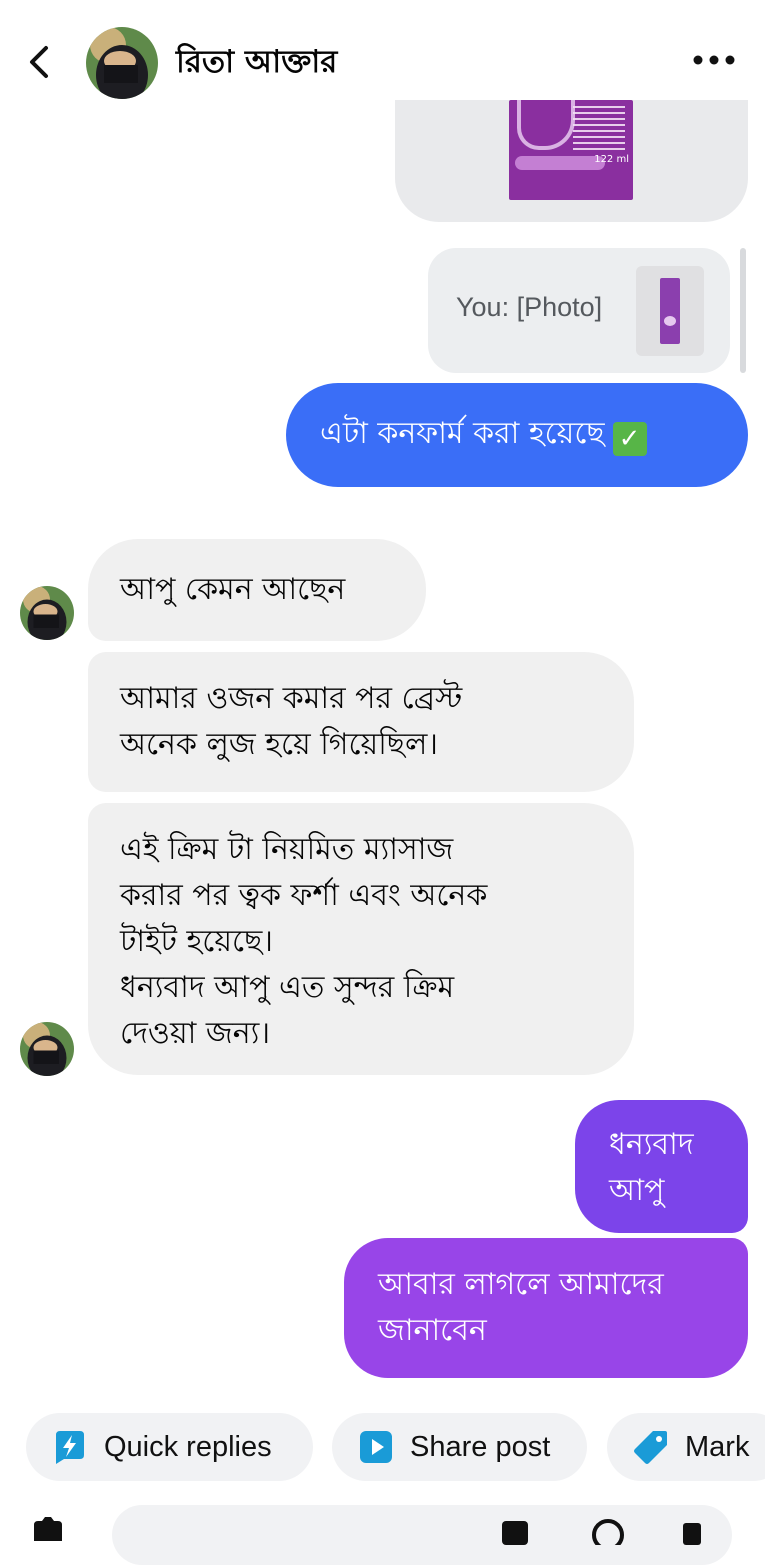 The width and height of the screenshot is (765, 1565). I want to click on product-volume: 122 ml, so click(611, 159).